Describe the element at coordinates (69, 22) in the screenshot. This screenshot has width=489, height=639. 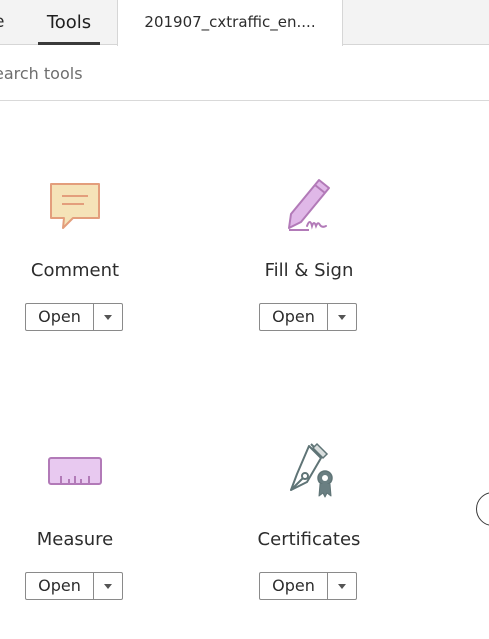
I see `tab-tools: Tools` at that location.